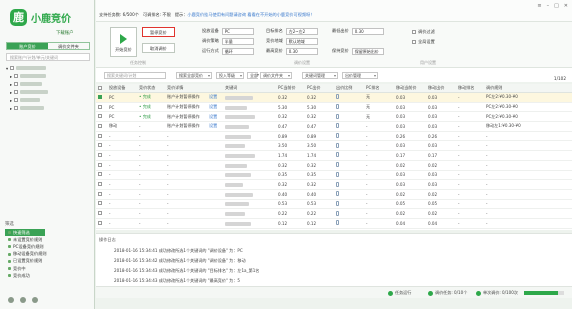 This screenshot has width=572, height=309. Describe the element at coordinates (27, 46) in the screenshot. I see `tab-account-bidding: 账户竞价` at that location.